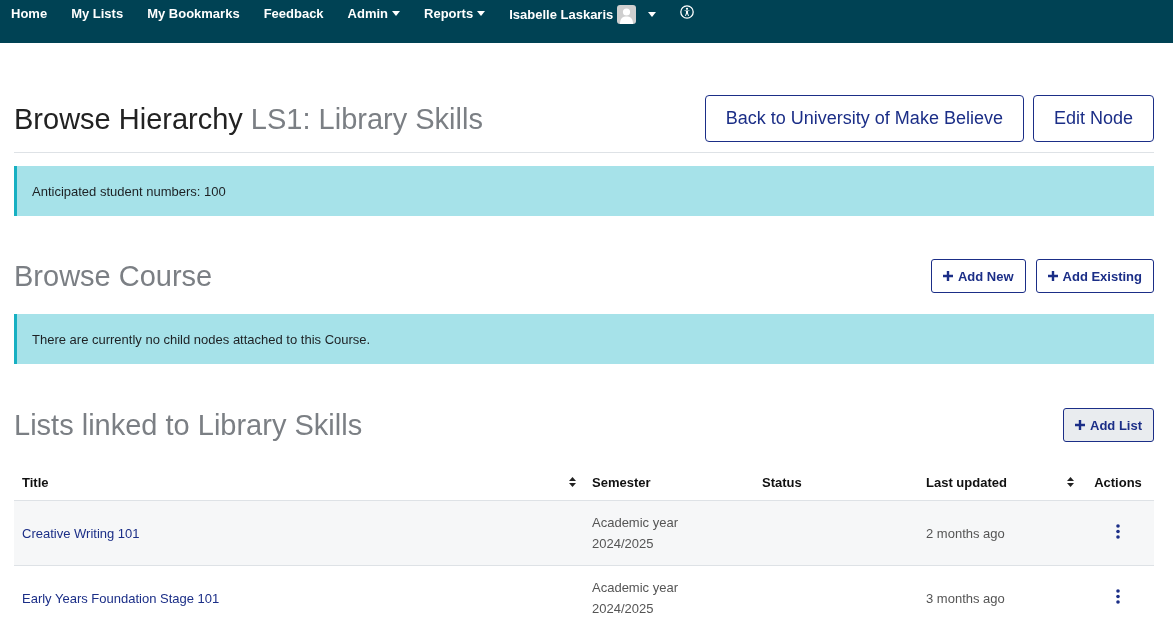 The image size is (1173, 626). What do you see at coordinates (966, 482) in the screenshot?
I see `column-header: Last updated` at bounding box center [966, 482].